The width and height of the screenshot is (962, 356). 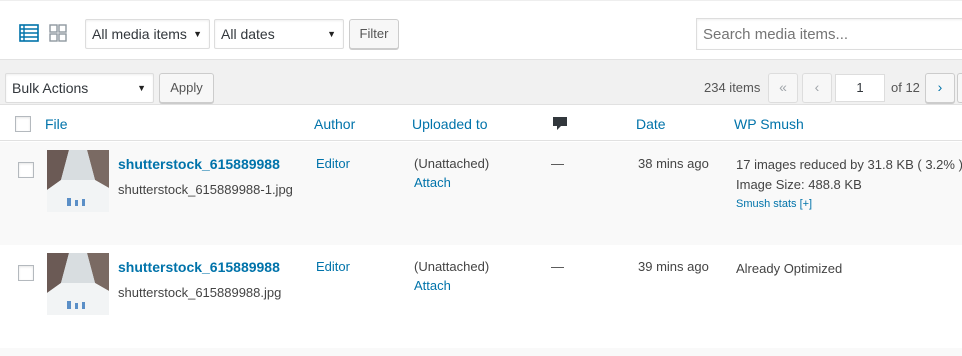 I want to click on column-author: Author, so click(x=334, y=124).